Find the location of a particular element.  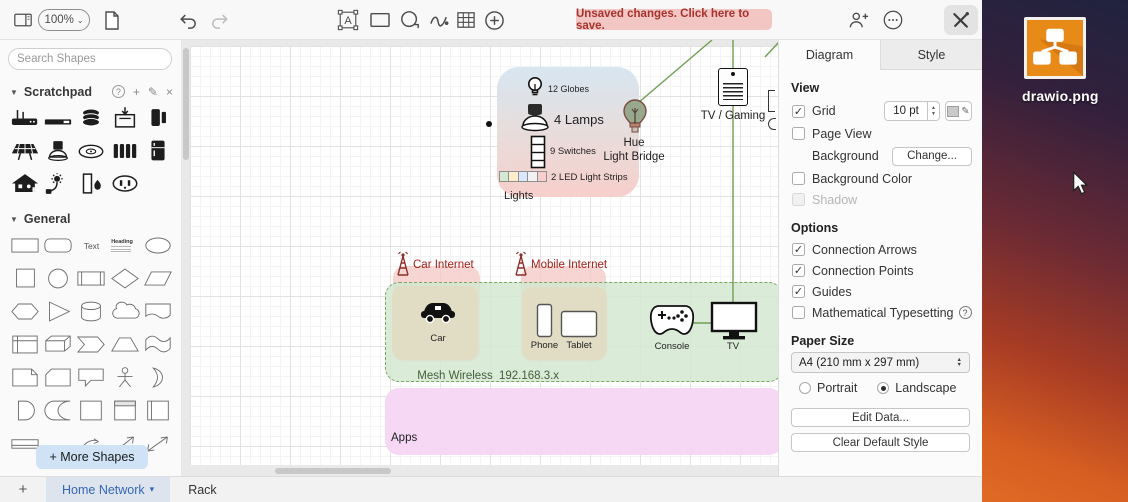

led-strip-icon is located at coordinates (523, 176).